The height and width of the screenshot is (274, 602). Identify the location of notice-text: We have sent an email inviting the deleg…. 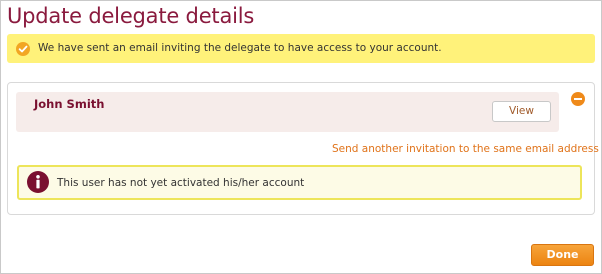
(240, 48).